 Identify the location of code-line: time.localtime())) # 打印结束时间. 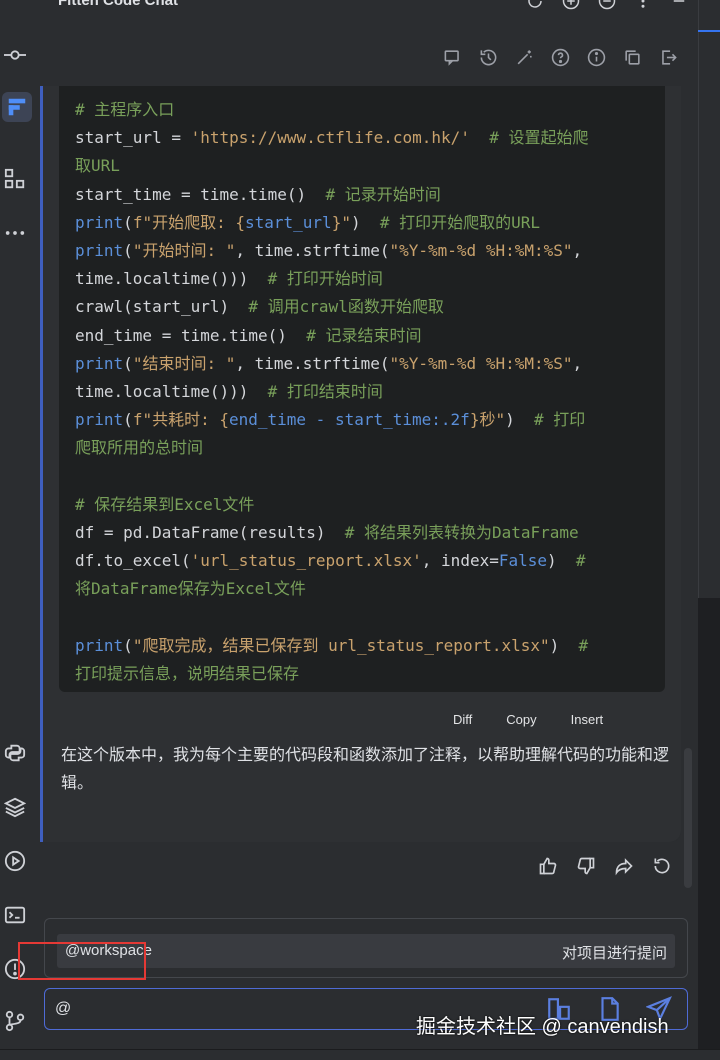
(364, 392).